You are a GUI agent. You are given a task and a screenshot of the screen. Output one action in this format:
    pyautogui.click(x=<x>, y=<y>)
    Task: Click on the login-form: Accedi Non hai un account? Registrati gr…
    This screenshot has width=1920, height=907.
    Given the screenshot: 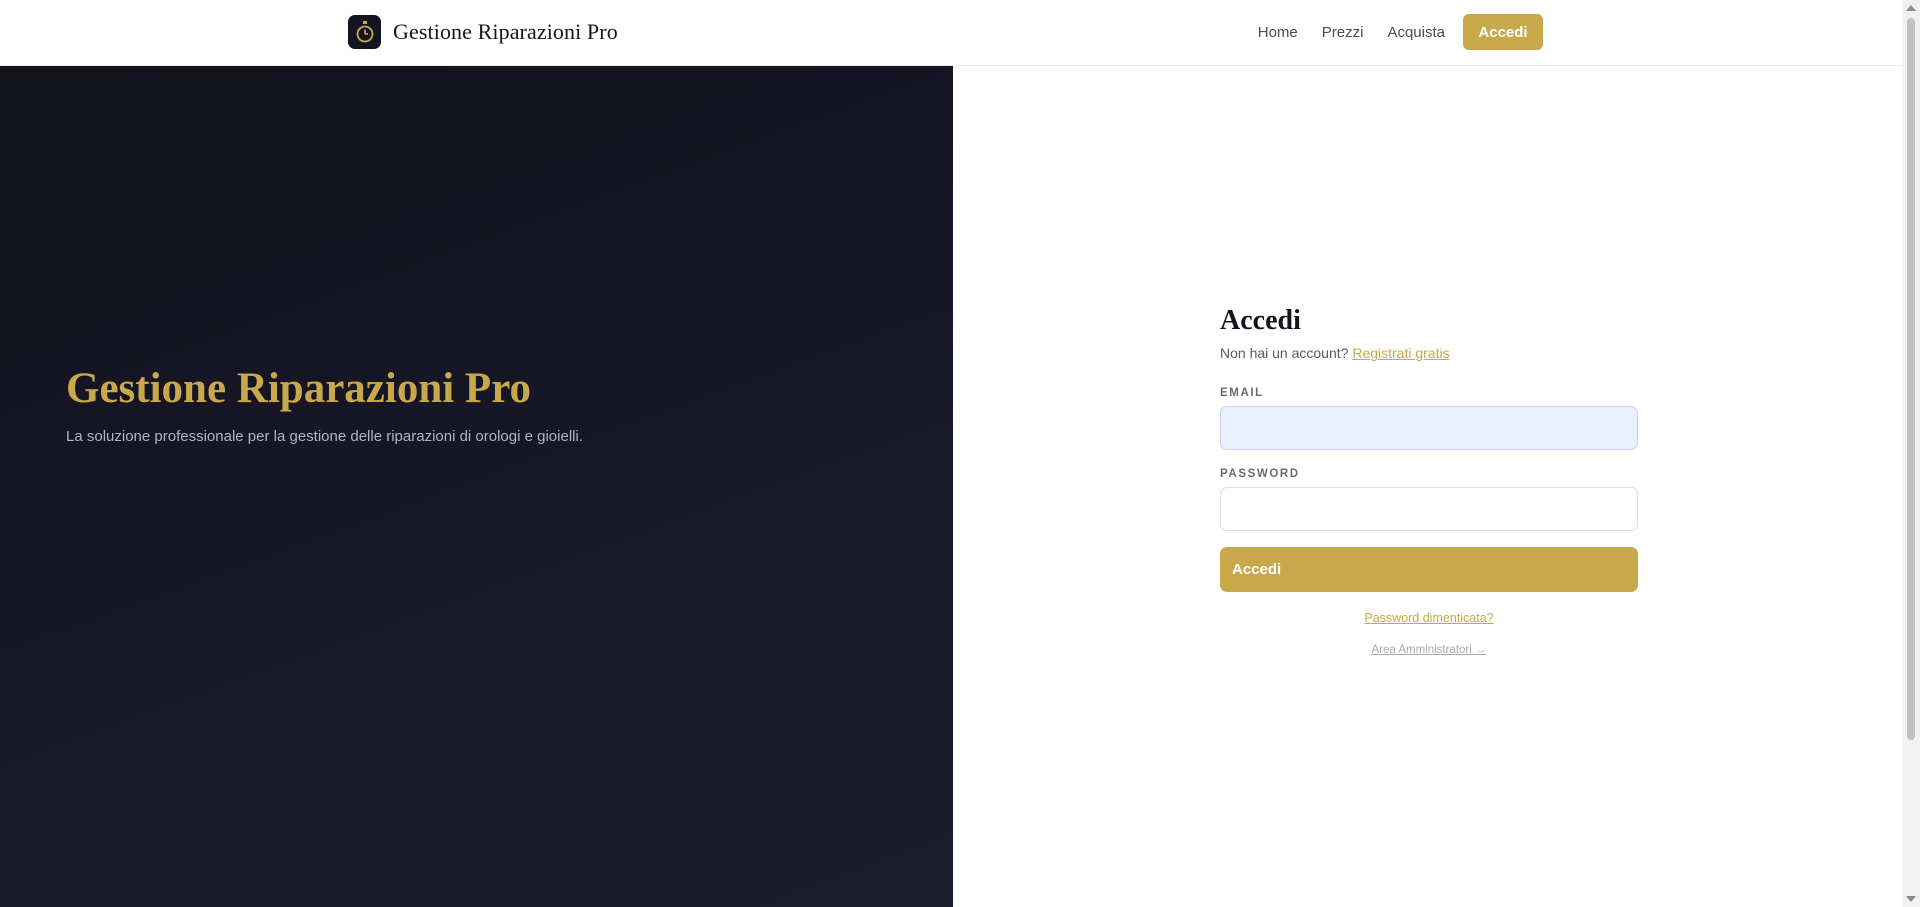 What is the action you would take?
    pyautogui.click(x=1429, y=480)
    